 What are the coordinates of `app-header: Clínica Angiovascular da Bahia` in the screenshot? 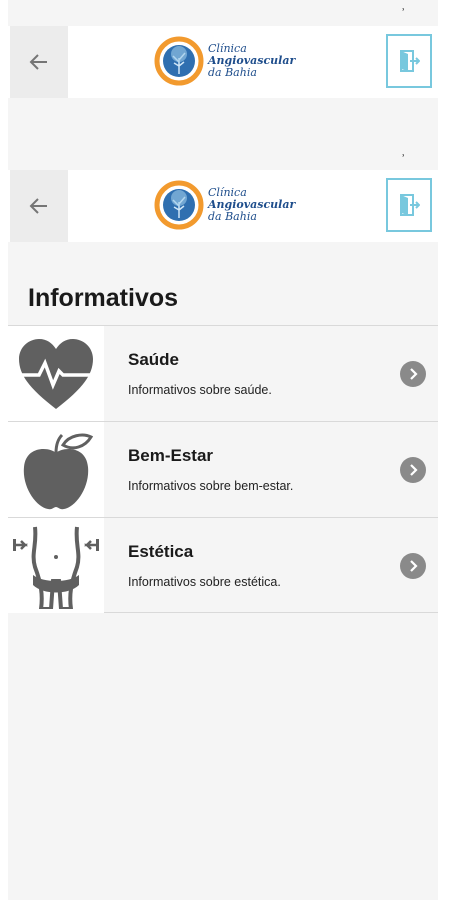 It's located at (223, 206).